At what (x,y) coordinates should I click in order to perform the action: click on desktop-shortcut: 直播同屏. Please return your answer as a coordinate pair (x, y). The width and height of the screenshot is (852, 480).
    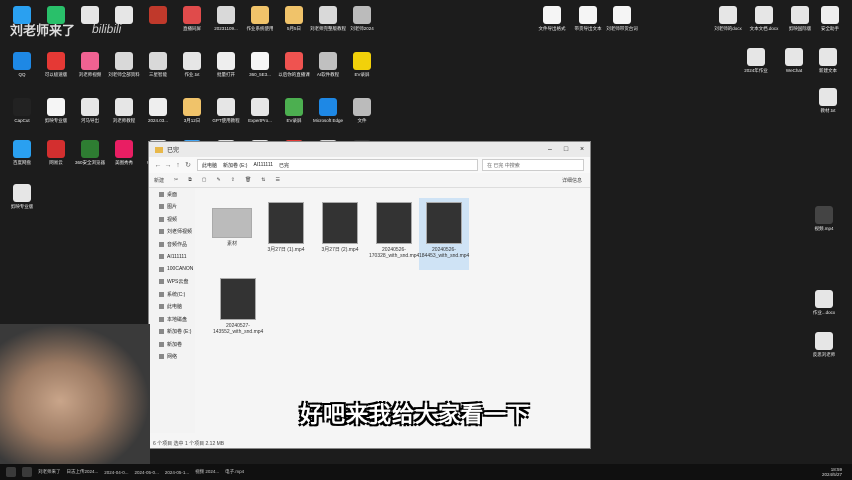
    Looking at the image, I should click on (192, 26).